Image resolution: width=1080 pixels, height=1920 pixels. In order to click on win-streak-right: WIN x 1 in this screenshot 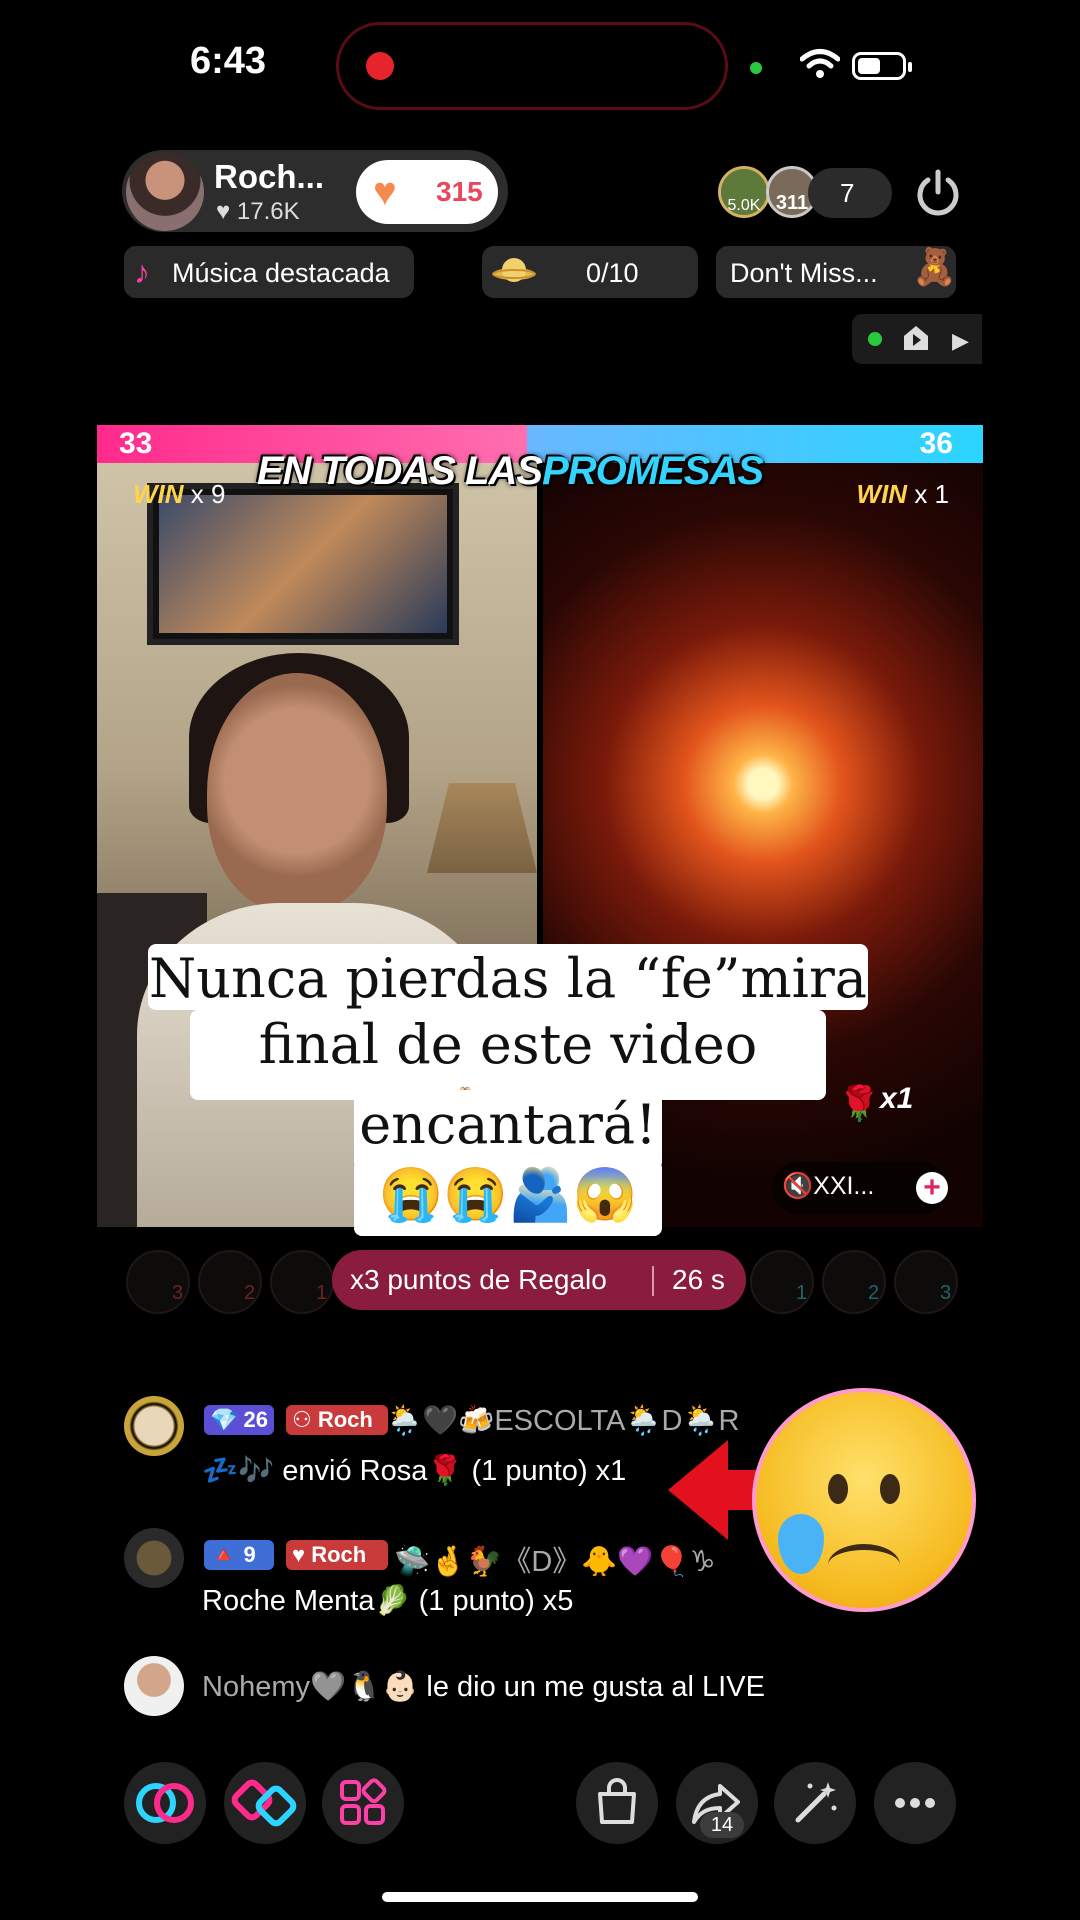, I will do `click(902, 494)`.